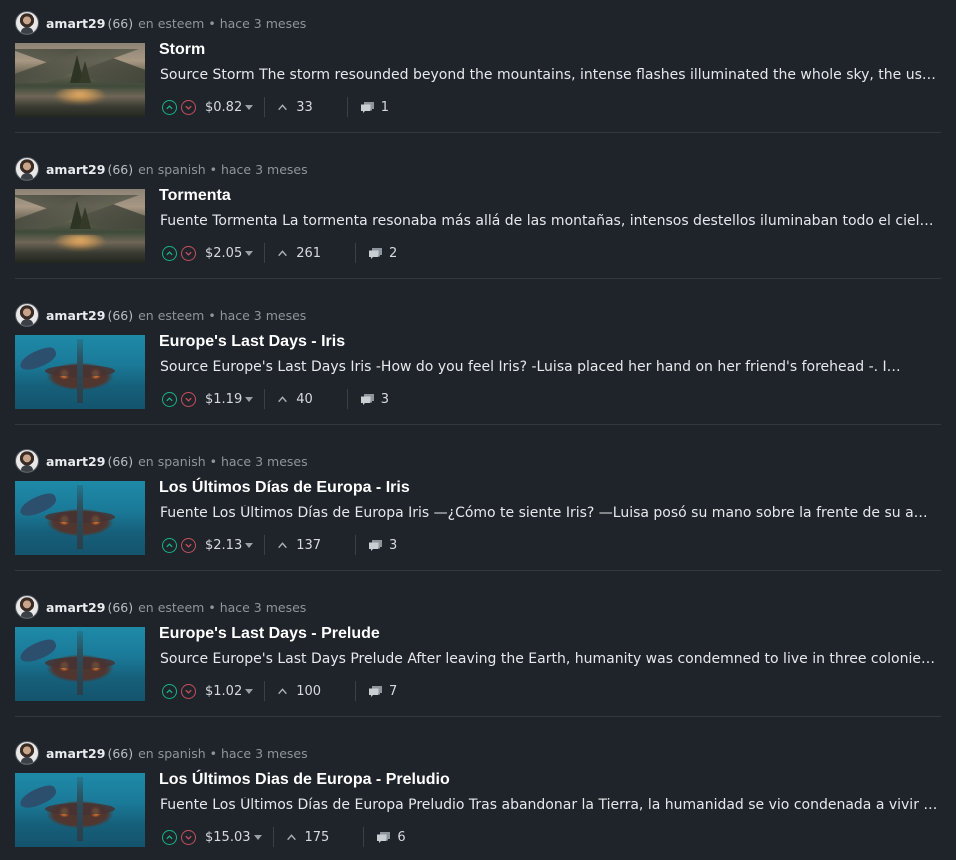 Image resolution: width=956 pixels, height=860 pixels. Describe the element at coordinates (223, 691) in the screenshot. I see `payout-value: $1.02` at that location.